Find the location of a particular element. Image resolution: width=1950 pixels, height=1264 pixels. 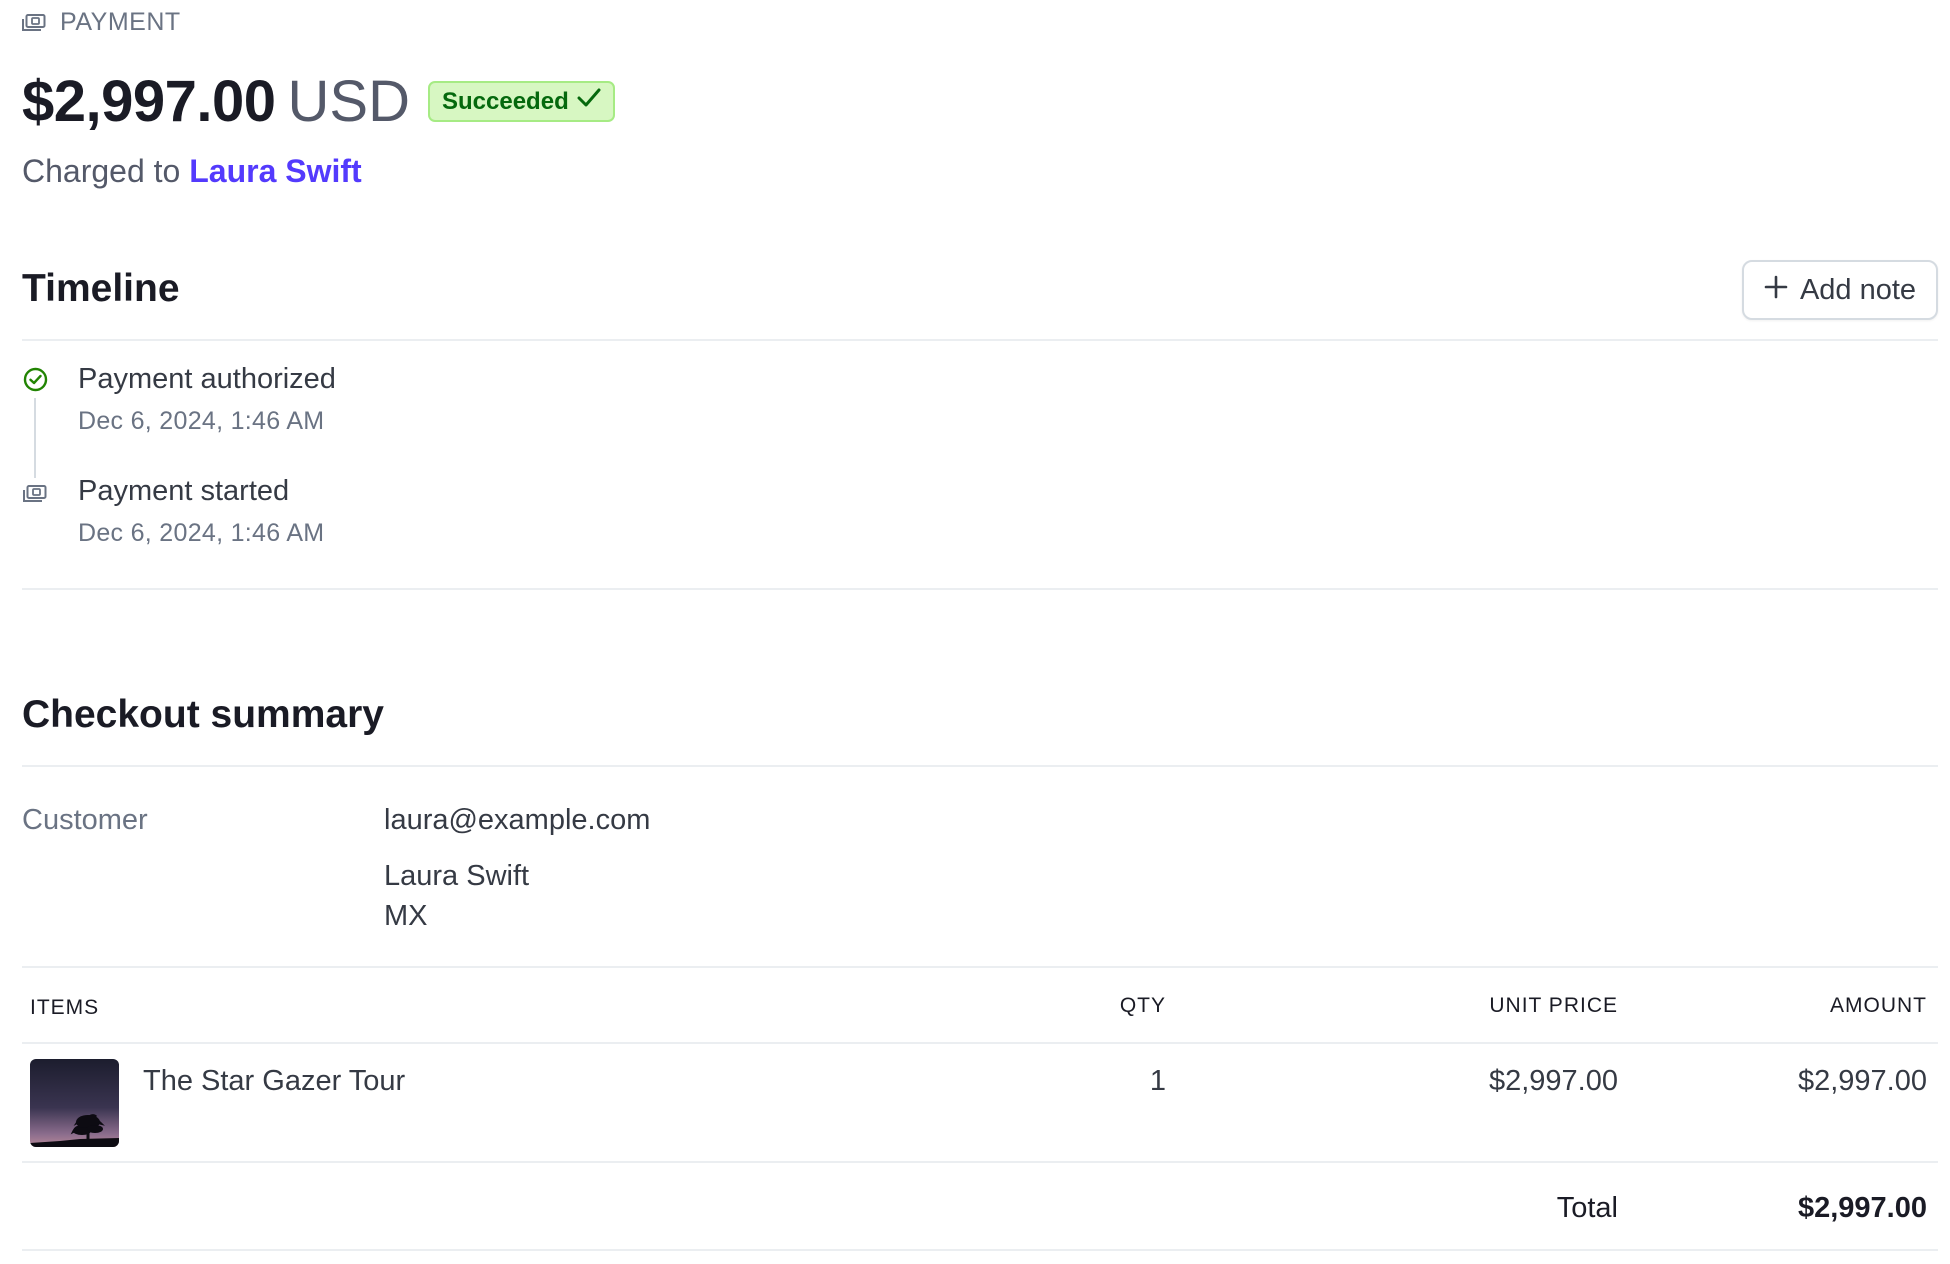

product-thumbnail is located at coordinates (74, 1103).